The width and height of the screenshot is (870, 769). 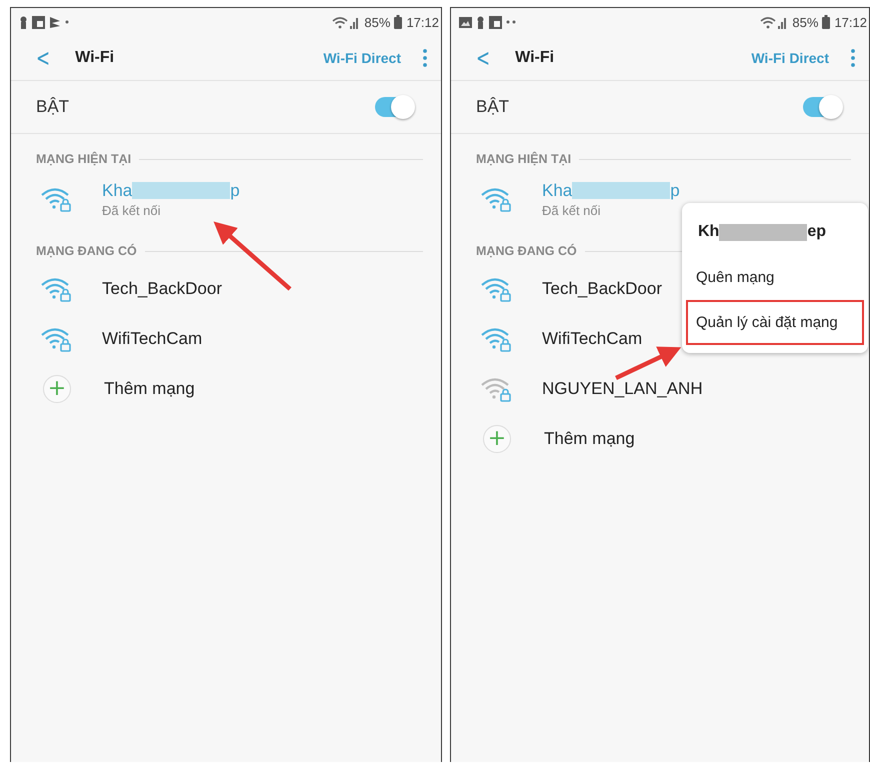 I want to click on dot-icon, so click(x=67, y=22).